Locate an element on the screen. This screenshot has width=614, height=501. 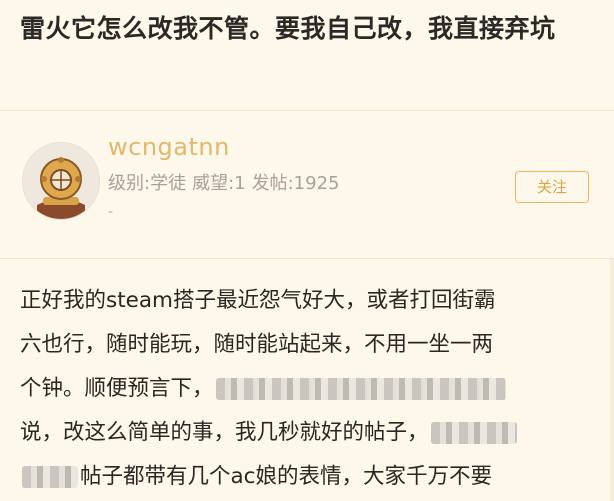
username: wcngatnn is located at coordinates (169, 147).